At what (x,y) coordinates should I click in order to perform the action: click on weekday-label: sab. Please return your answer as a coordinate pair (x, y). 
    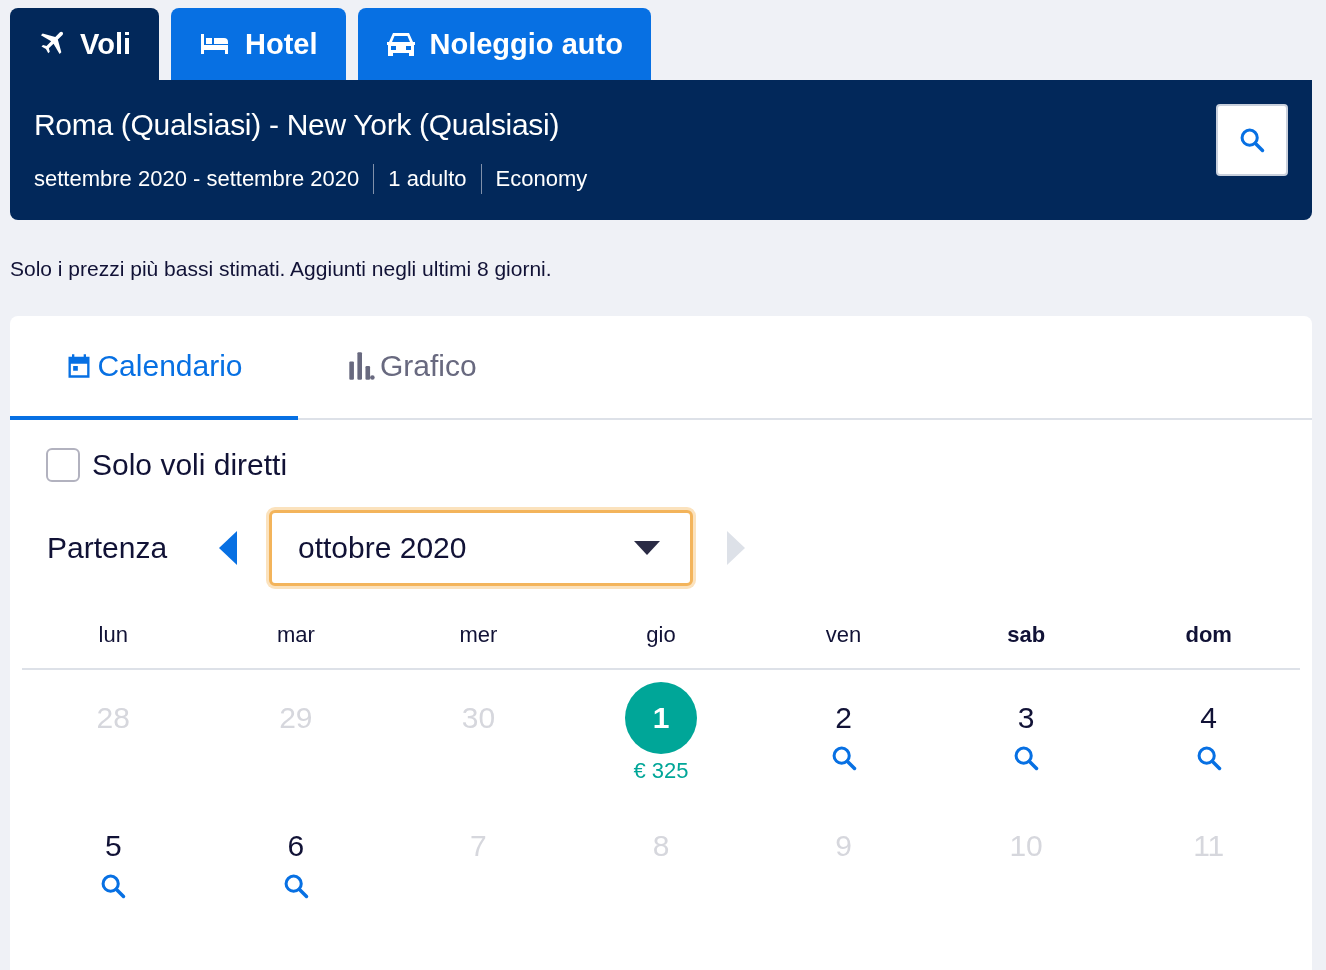
    Looking at the image, I should click on (1026, 628).